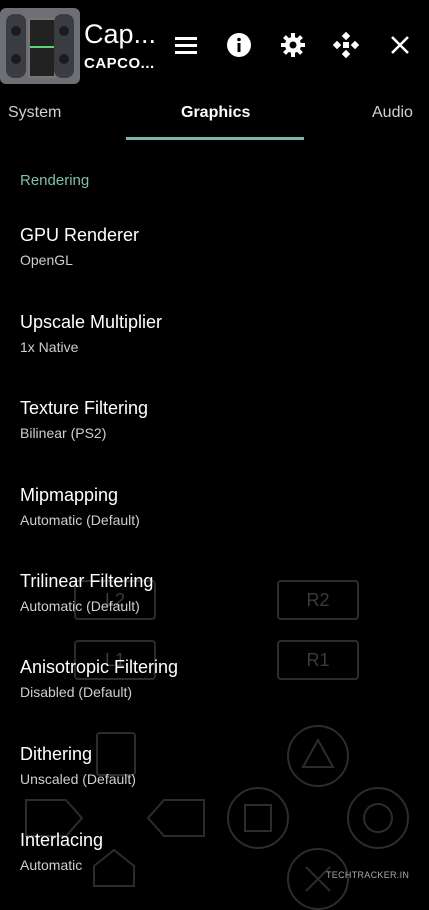 The image size is (429, 910). What do you see at coordinates (186, 45) in the screenshot?
I see `menu-icon` at bounding box center [186, 45].